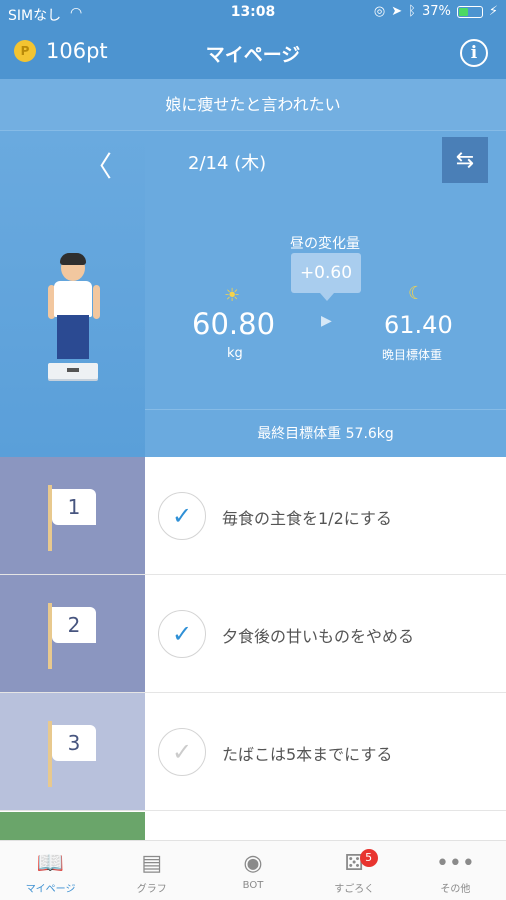  I want to click on page-title: マイページ, so click(253, 55).